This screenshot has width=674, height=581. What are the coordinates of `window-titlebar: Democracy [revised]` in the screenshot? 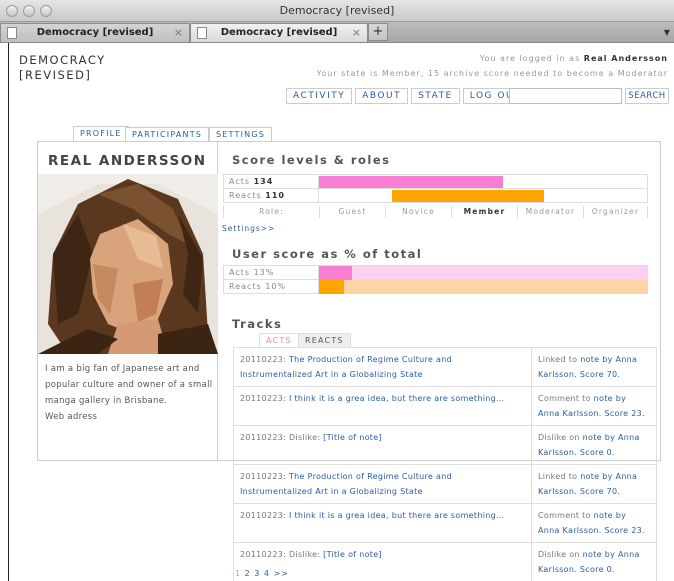 It's located at (337, 11).